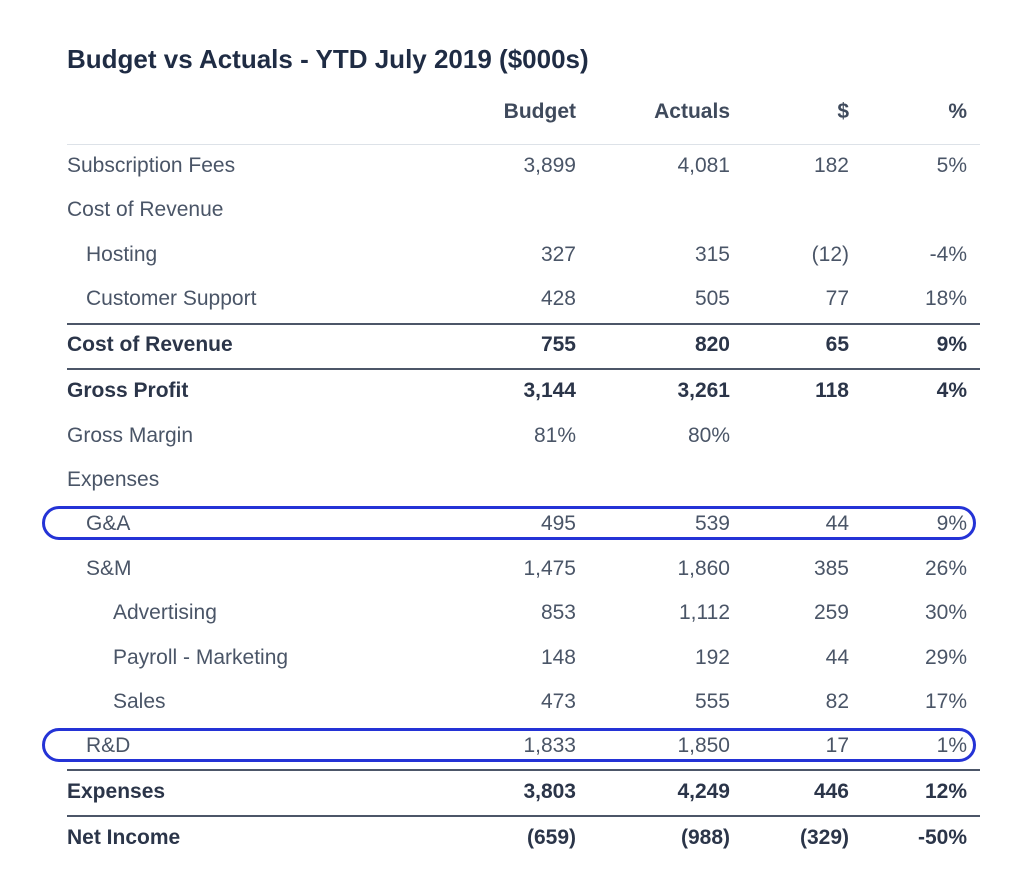  Describe the element at coordinates (830, 254) in the screenshot. I see `variance-dollars-value: (12)` at that location.